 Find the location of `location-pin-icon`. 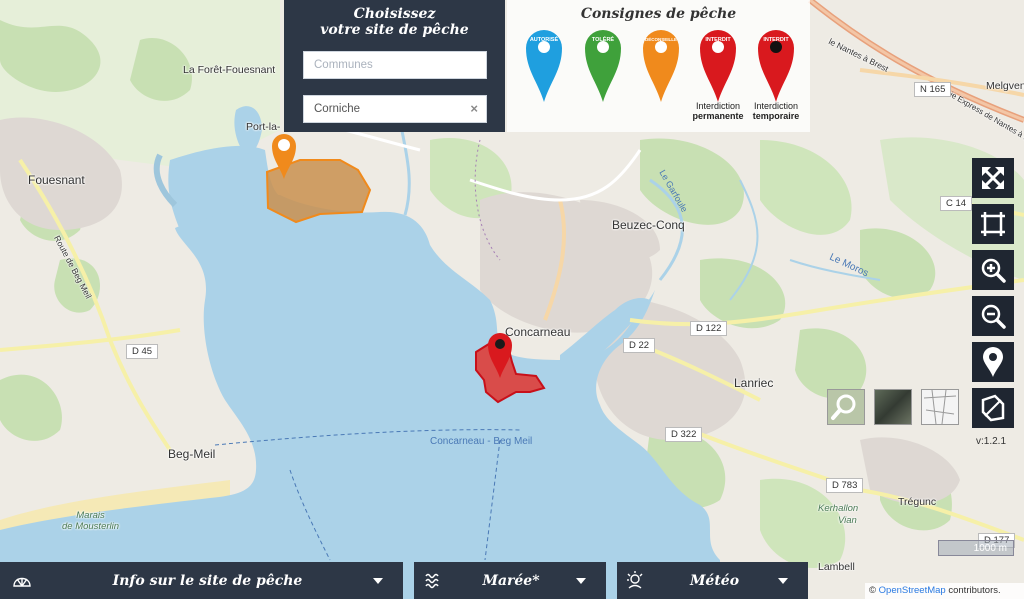

location-pin-icon is located at coordinates (993, 362).